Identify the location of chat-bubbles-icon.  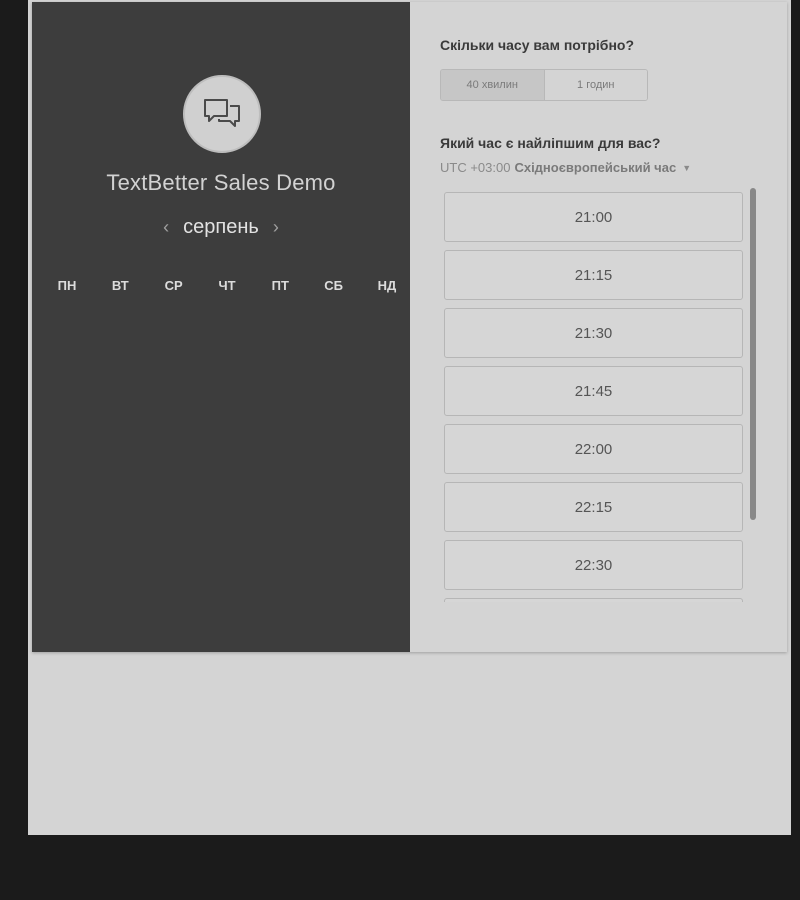
(222, 113).